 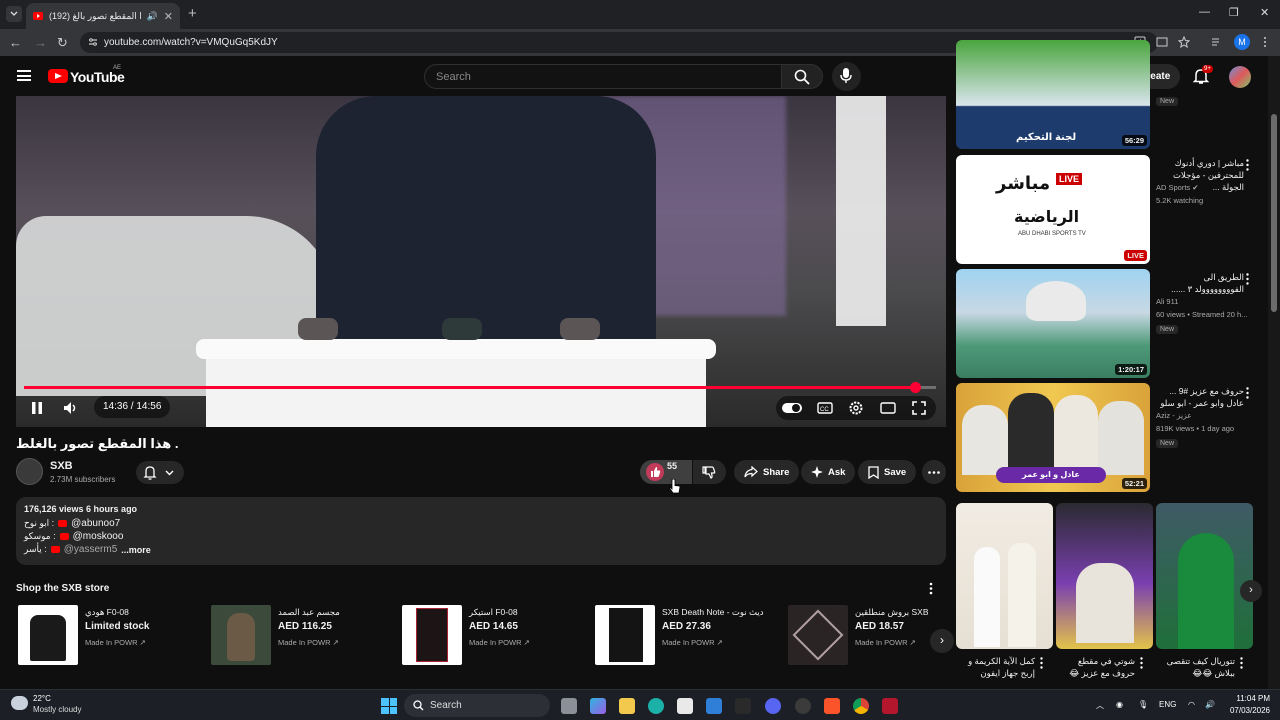 What do you see at coordinates (1210, 704) in the screenshot?
I see `volume-icon: 🔊` at bounding box center [1210, 704].